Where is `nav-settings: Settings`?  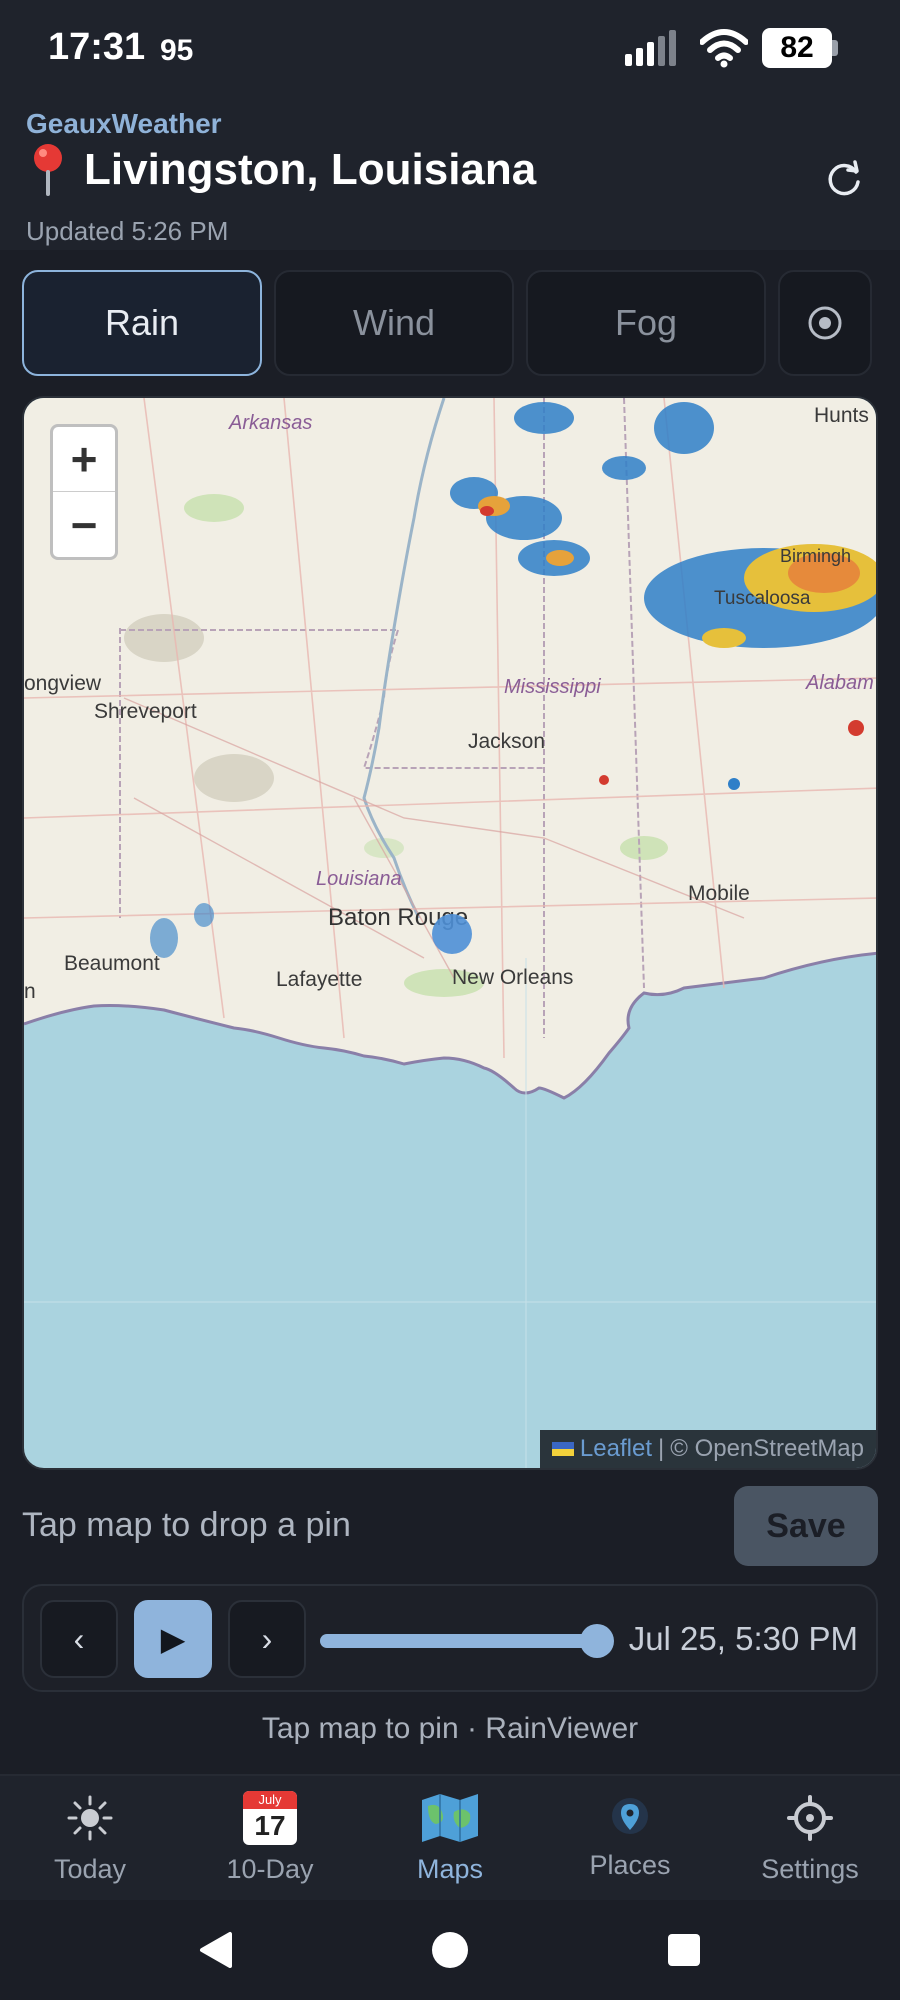
nav-settings: Settings is located at coordinates (810, 1837).